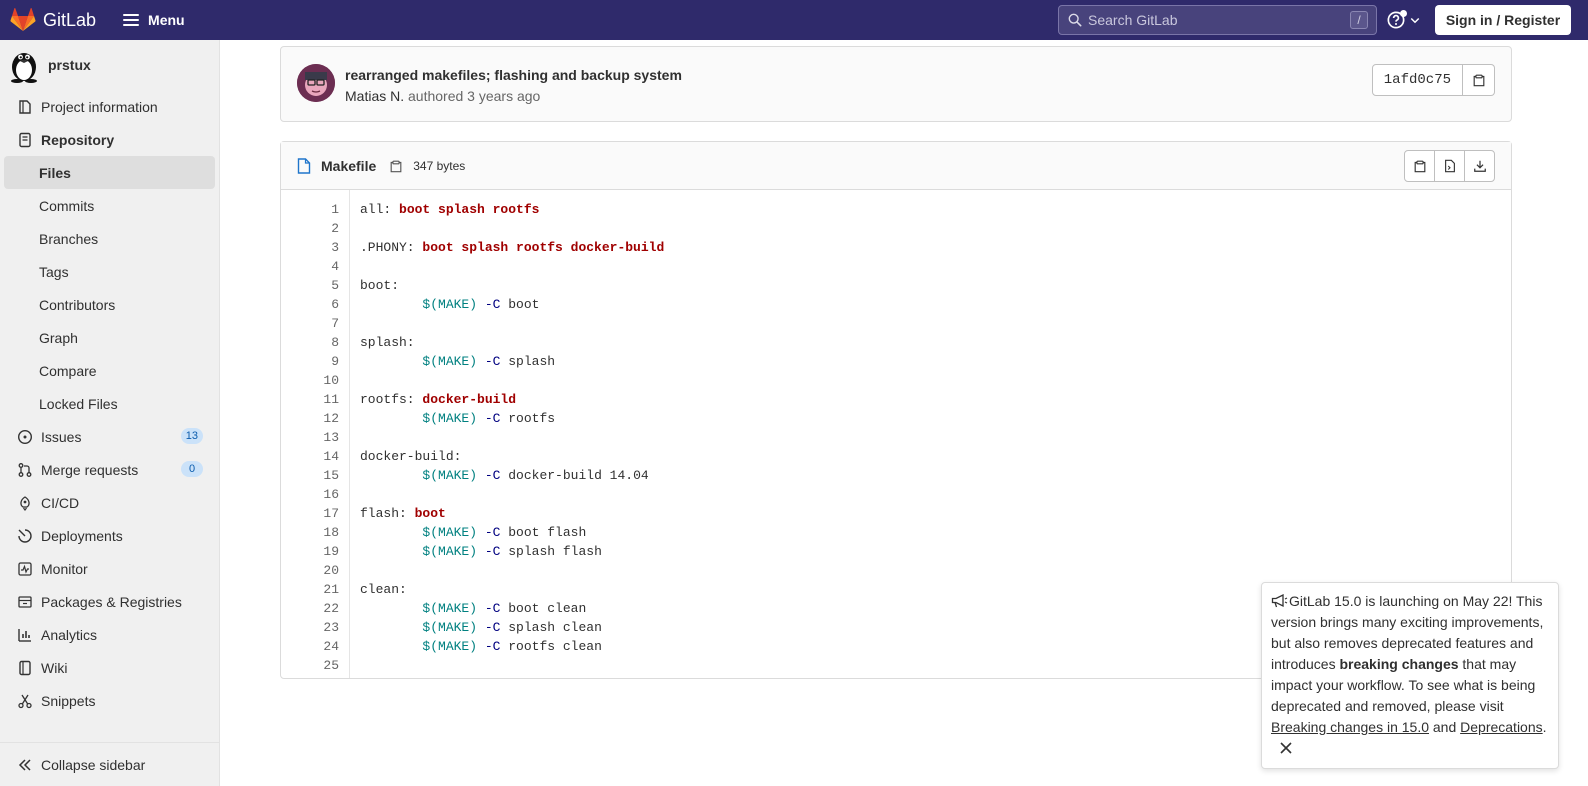 Image resolution: width=1588 pixels, height=786 pixels. Describe the element at coordinates (109, 172) in the screenshot. I see `sidebar-item-files: Files` at that location.